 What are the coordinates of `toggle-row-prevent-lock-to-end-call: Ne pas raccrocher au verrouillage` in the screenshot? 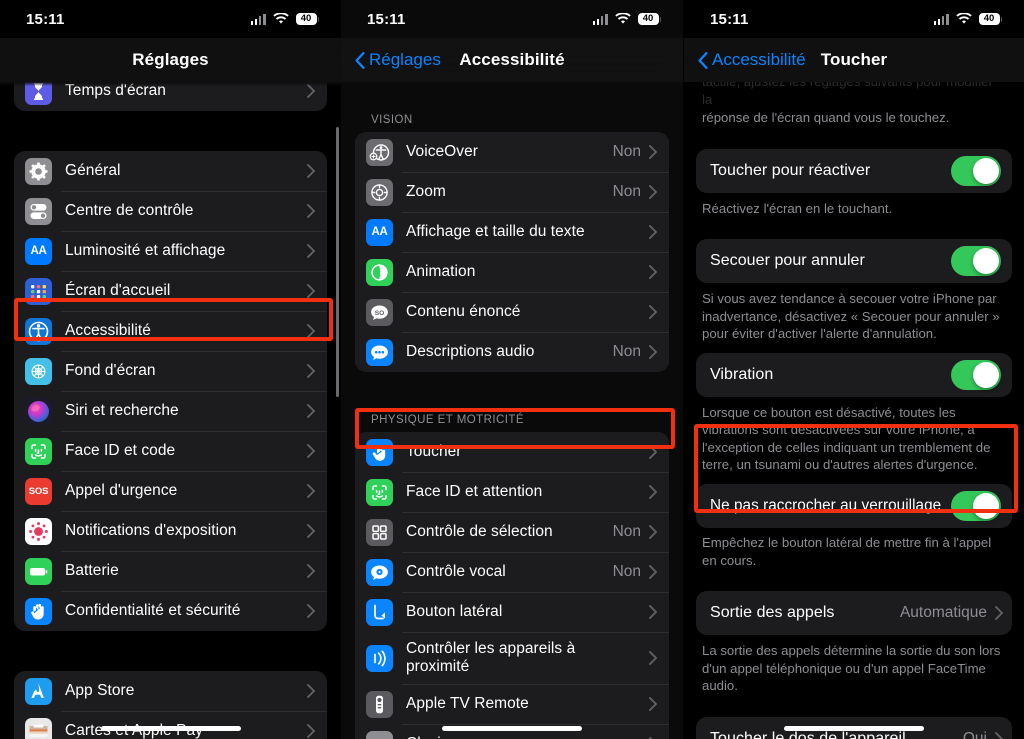 It's located at (854, 506).